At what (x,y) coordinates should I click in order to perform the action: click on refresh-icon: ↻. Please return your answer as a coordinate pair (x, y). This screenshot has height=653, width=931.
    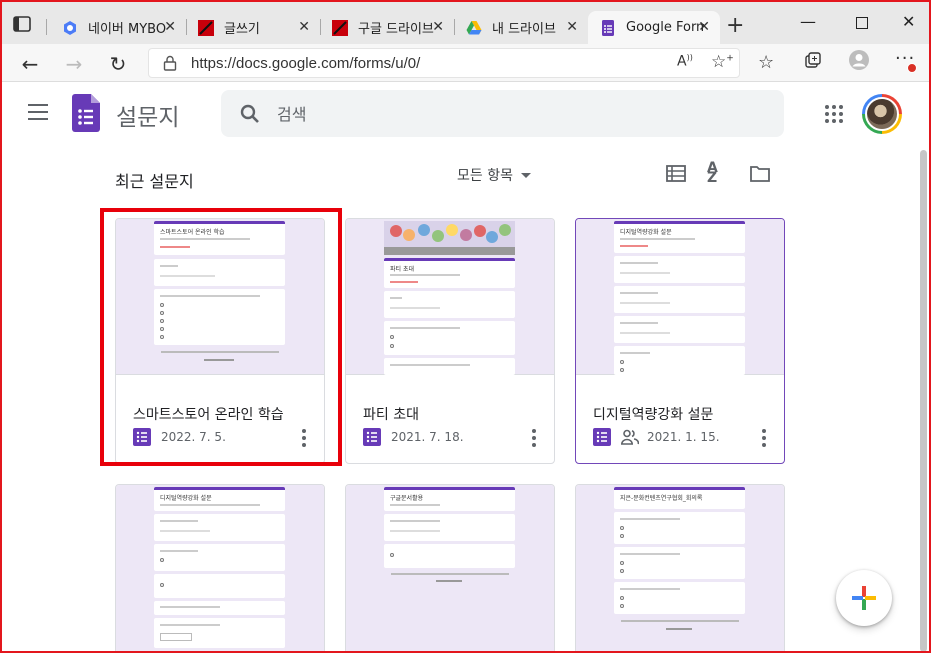
    Looking at the image, I should click on (118, 64).